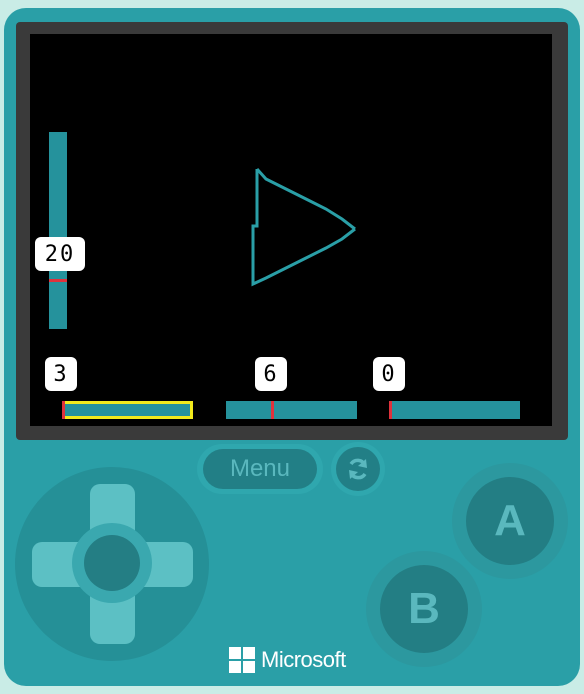 The width and height of the screenshot is (584, 694). Describe the element at coordinates (112, 563) in the screenshot. I see `dpad-center` at that location.